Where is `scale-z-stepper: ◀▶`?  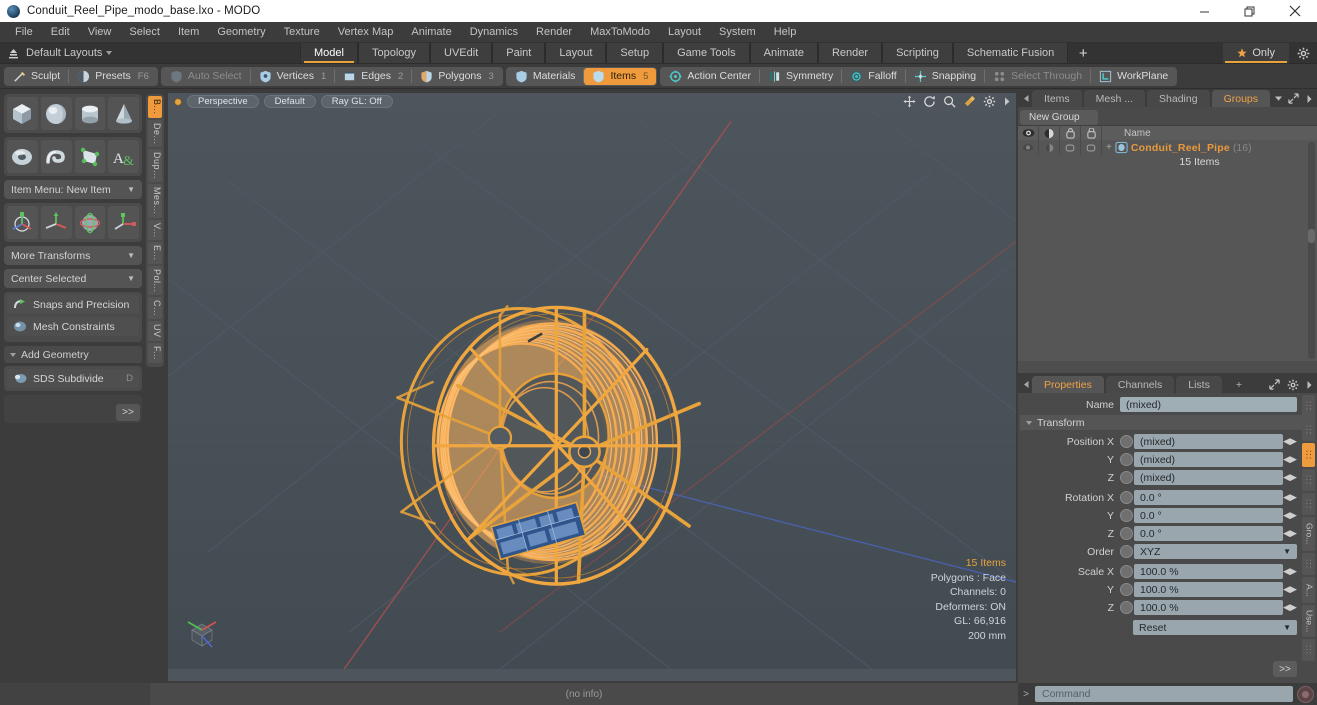
scale-z-stepper: ◀▶ is located at coordinates (1290, 607).